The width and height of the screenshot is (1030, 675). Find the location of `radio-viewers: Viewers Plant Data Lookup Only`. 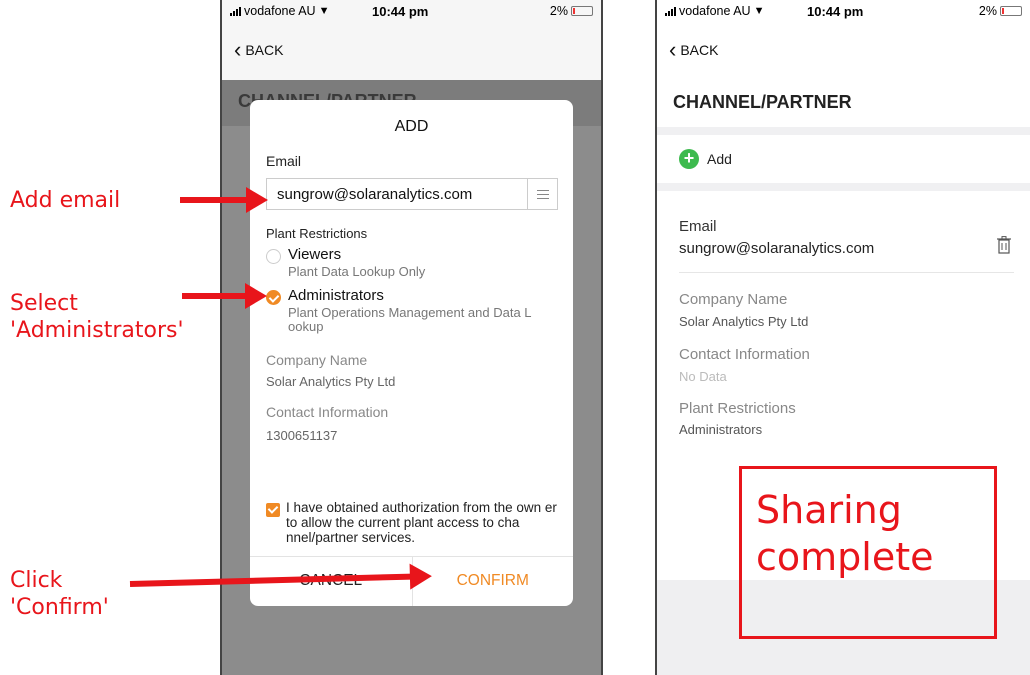

radio-viewers: Viewers Plant Data Lookup Only is located at coordinates (416, 264).